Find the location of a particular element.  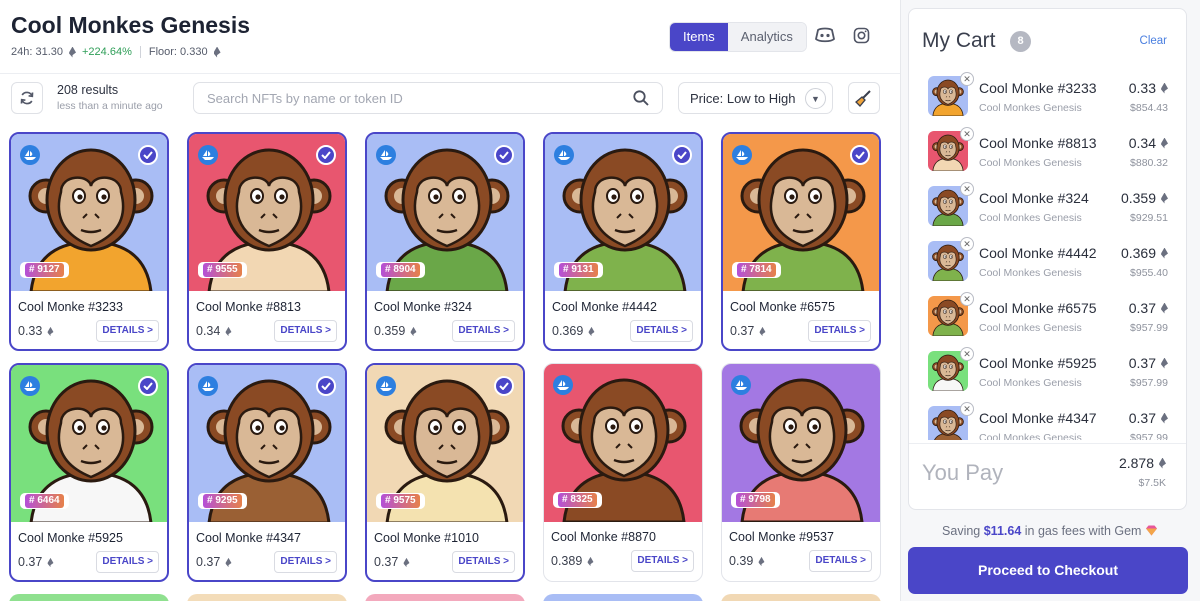

nft-price: 0.33 is located at coordinates (36, 331).